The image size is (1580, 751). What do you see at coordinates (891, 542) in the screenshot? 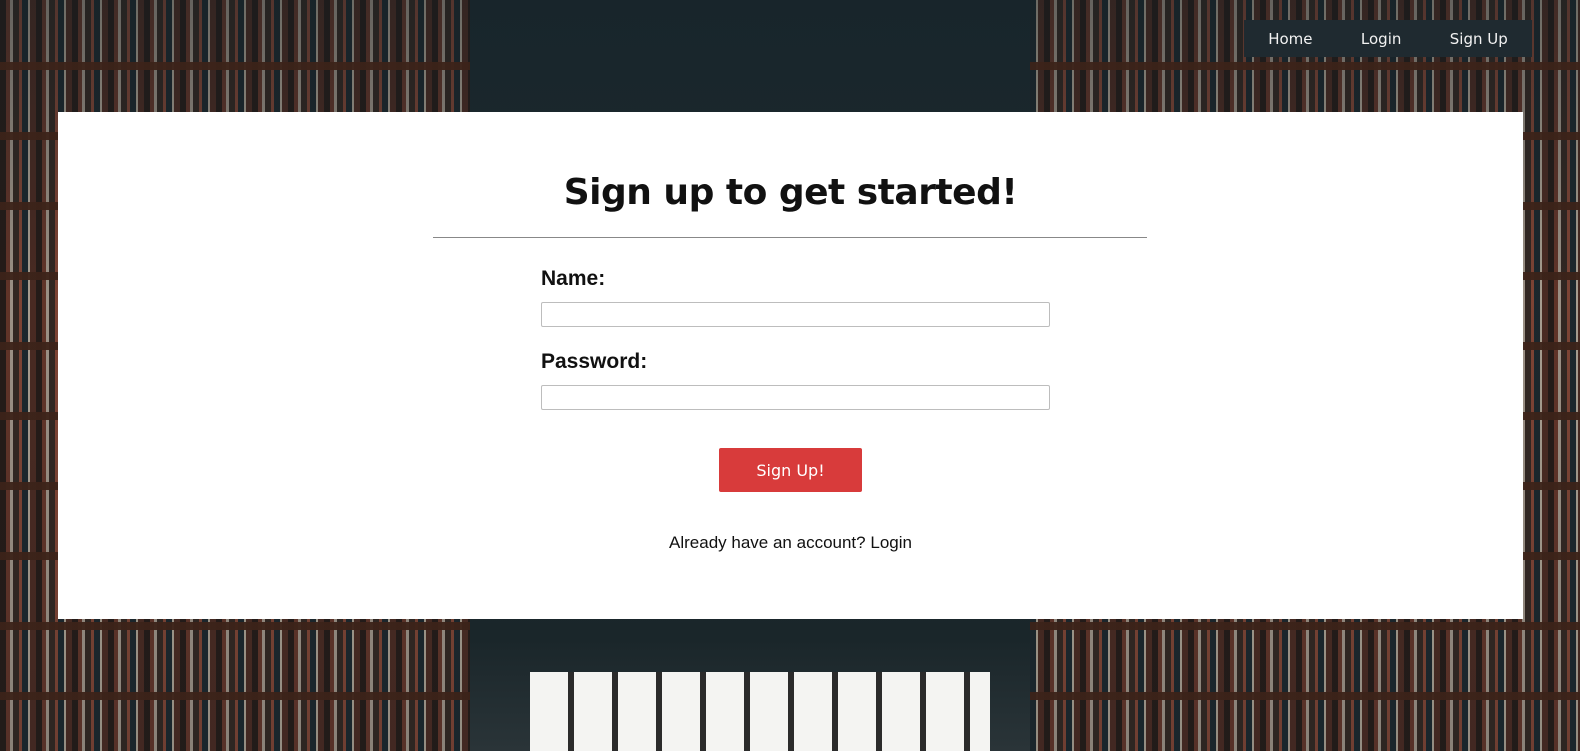
I see `login-link: Login` at bounding box center [891, 542].